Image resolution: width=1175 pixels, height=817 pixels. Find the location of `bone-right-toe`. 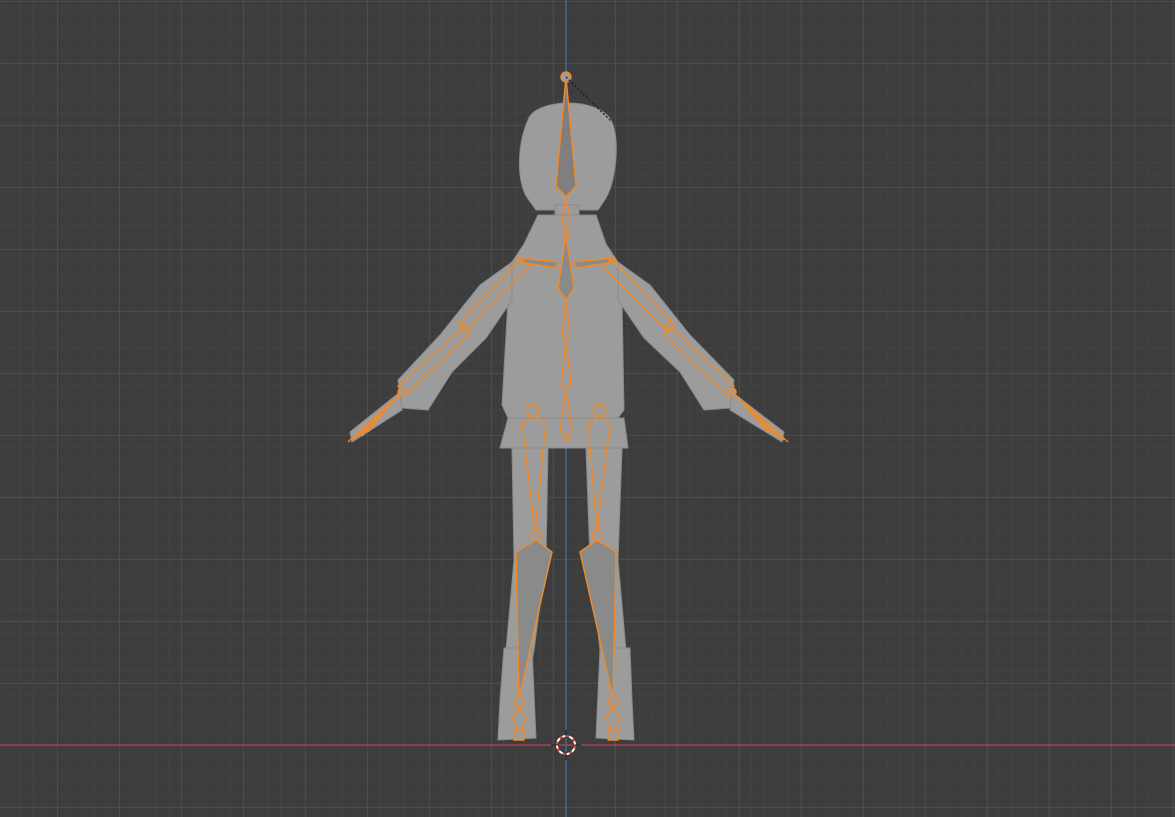

bone-right-toe is located at coordinates (613, 735).